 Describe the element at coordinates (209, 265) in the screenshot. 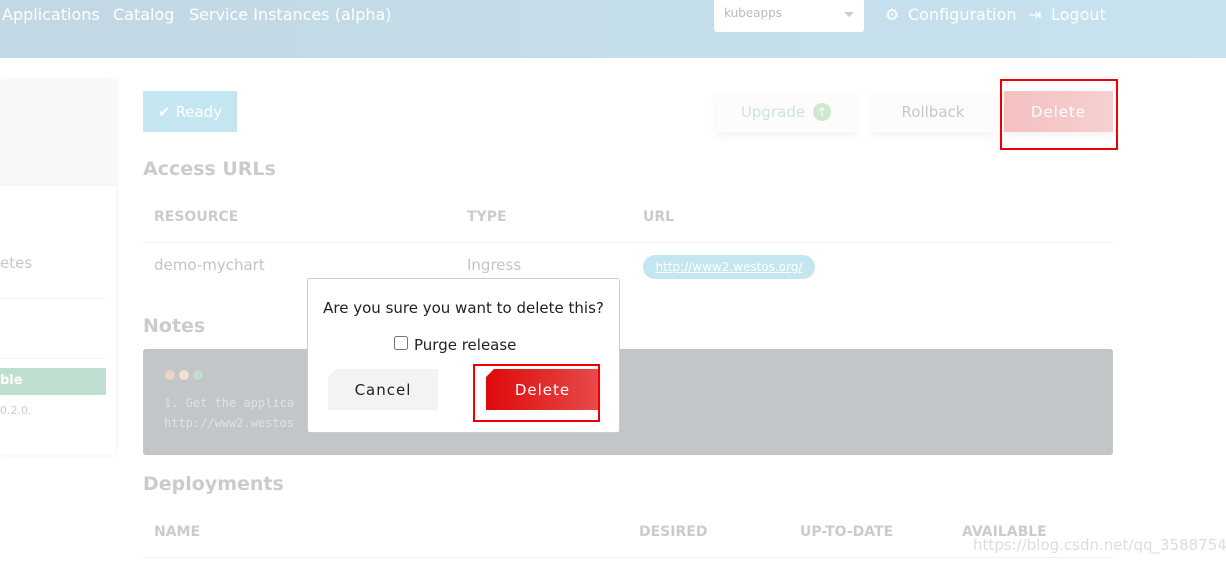

I see `resource-cell: demo-mychart` at that location.